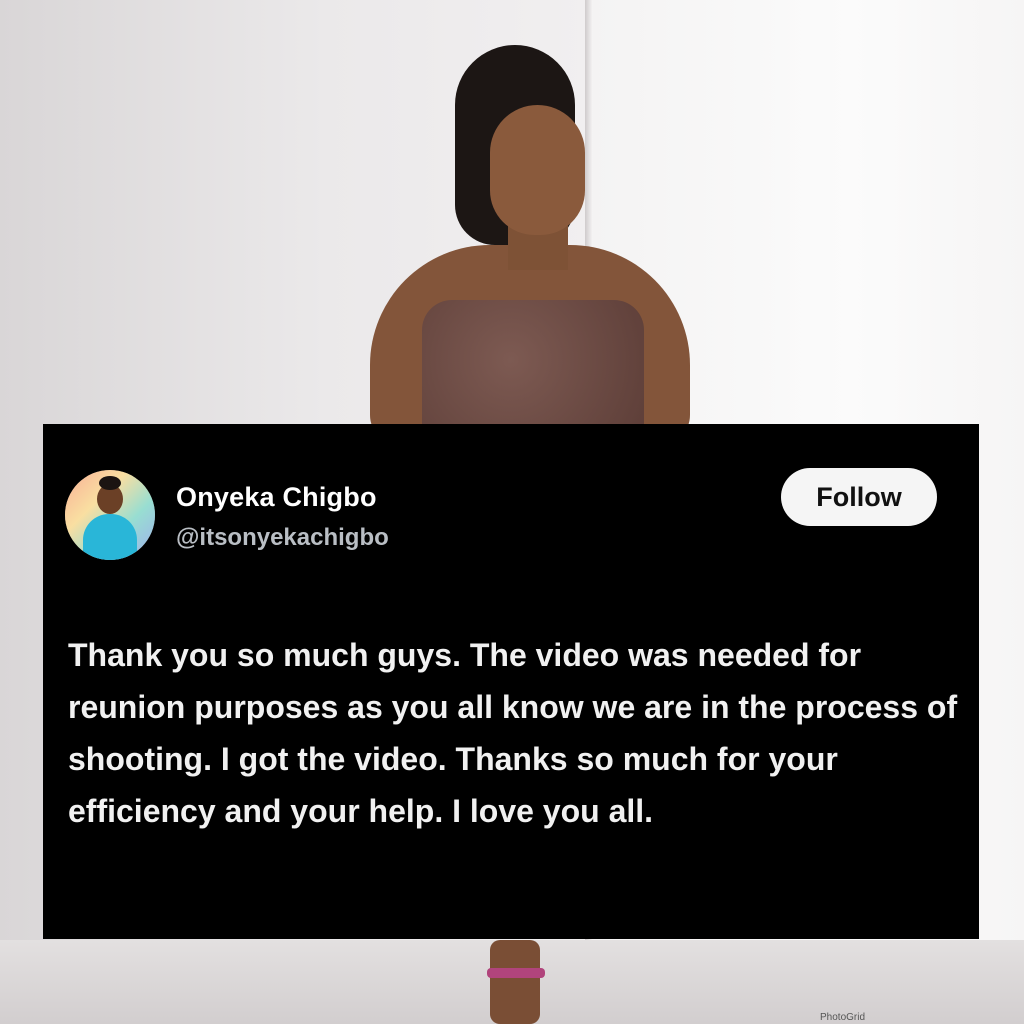  I want to click on avatar-body, so click(110, 537).